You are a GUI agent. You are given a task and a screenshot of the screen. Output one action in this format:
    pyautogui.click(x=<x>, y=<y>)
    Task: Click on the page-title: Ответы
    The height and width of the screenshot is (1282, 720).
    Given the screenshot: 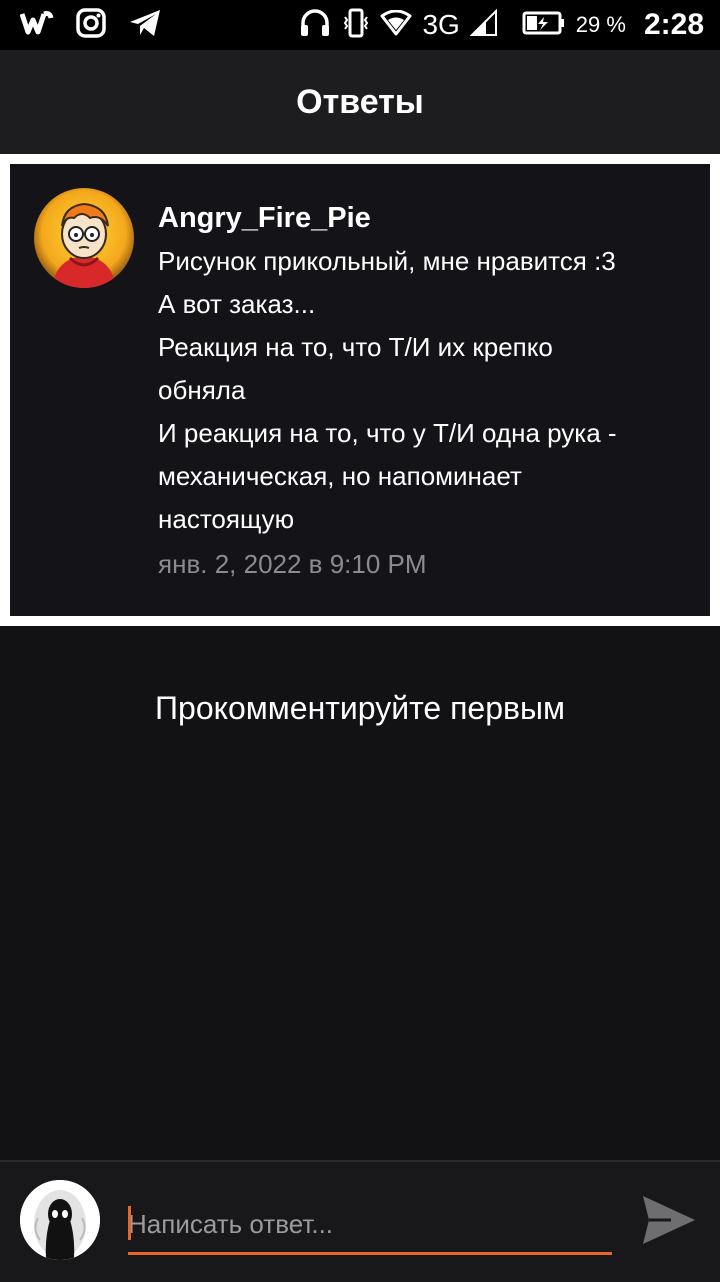 What is the action you would take?
    pyautogui.click(x=360, y=101)
    